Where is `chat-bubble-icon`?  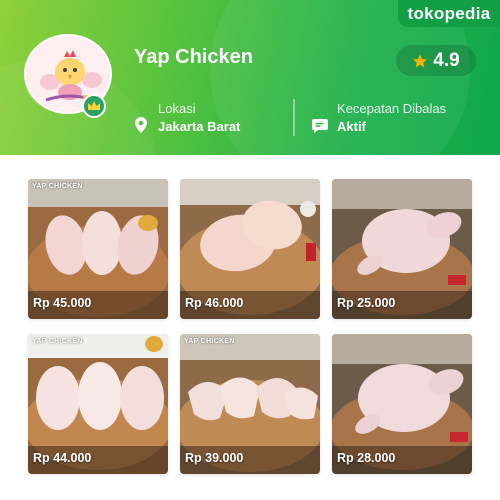 chat-bubble-icon is located at coordinates (320, 126).